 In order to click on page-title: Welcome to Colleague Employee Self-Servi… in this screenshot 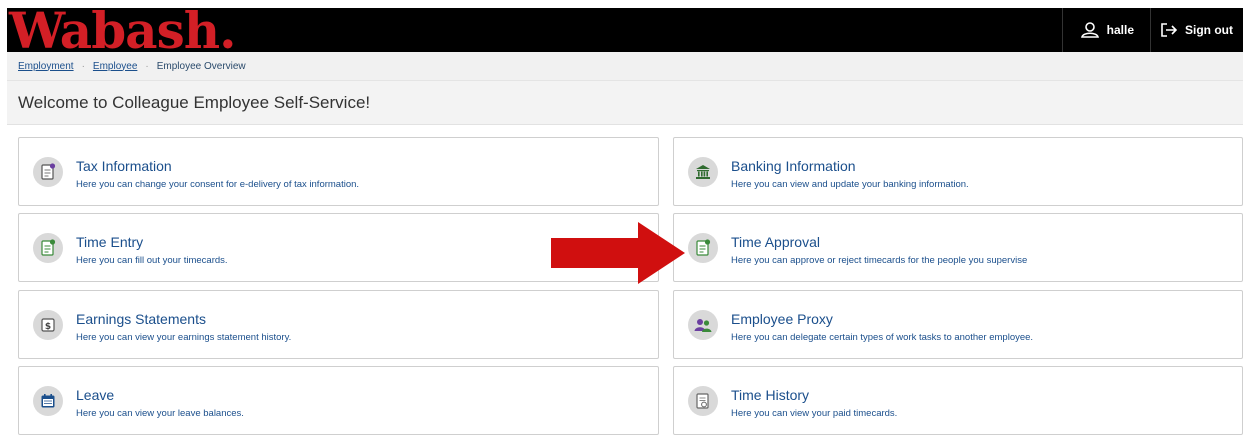, I will do `click(625, 103)`.